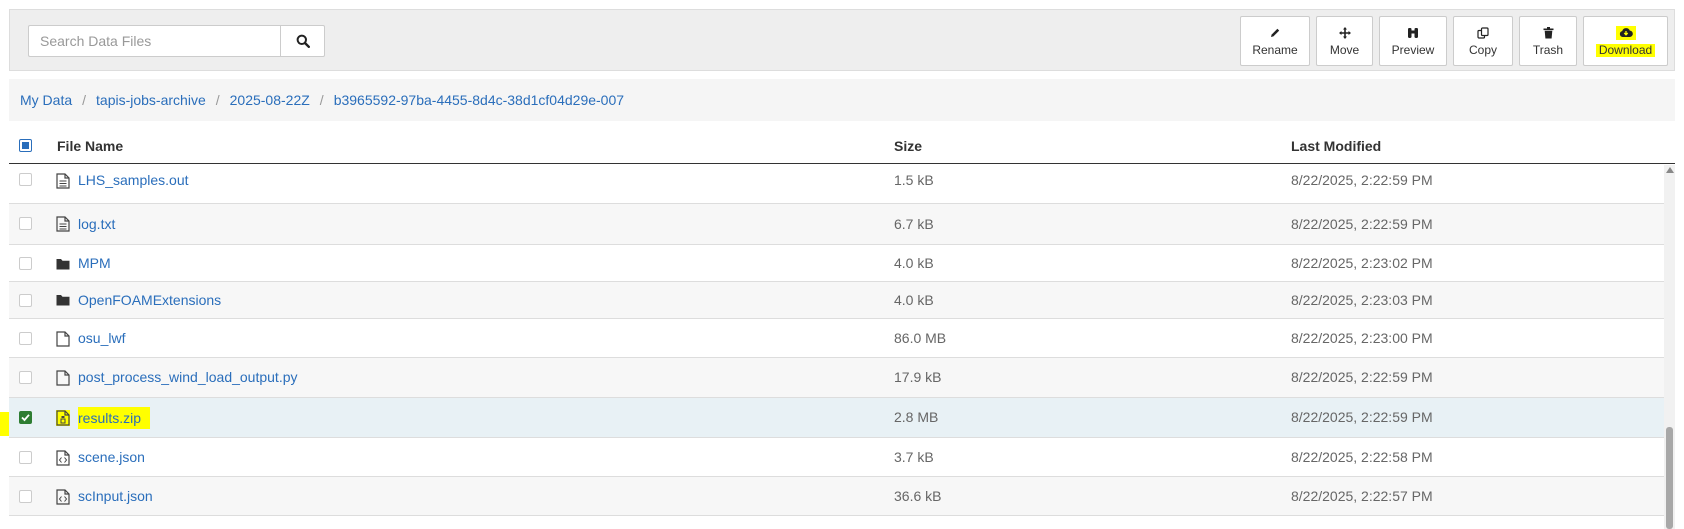  I want to click on folder-name-link: MPM, so click(94, 263).